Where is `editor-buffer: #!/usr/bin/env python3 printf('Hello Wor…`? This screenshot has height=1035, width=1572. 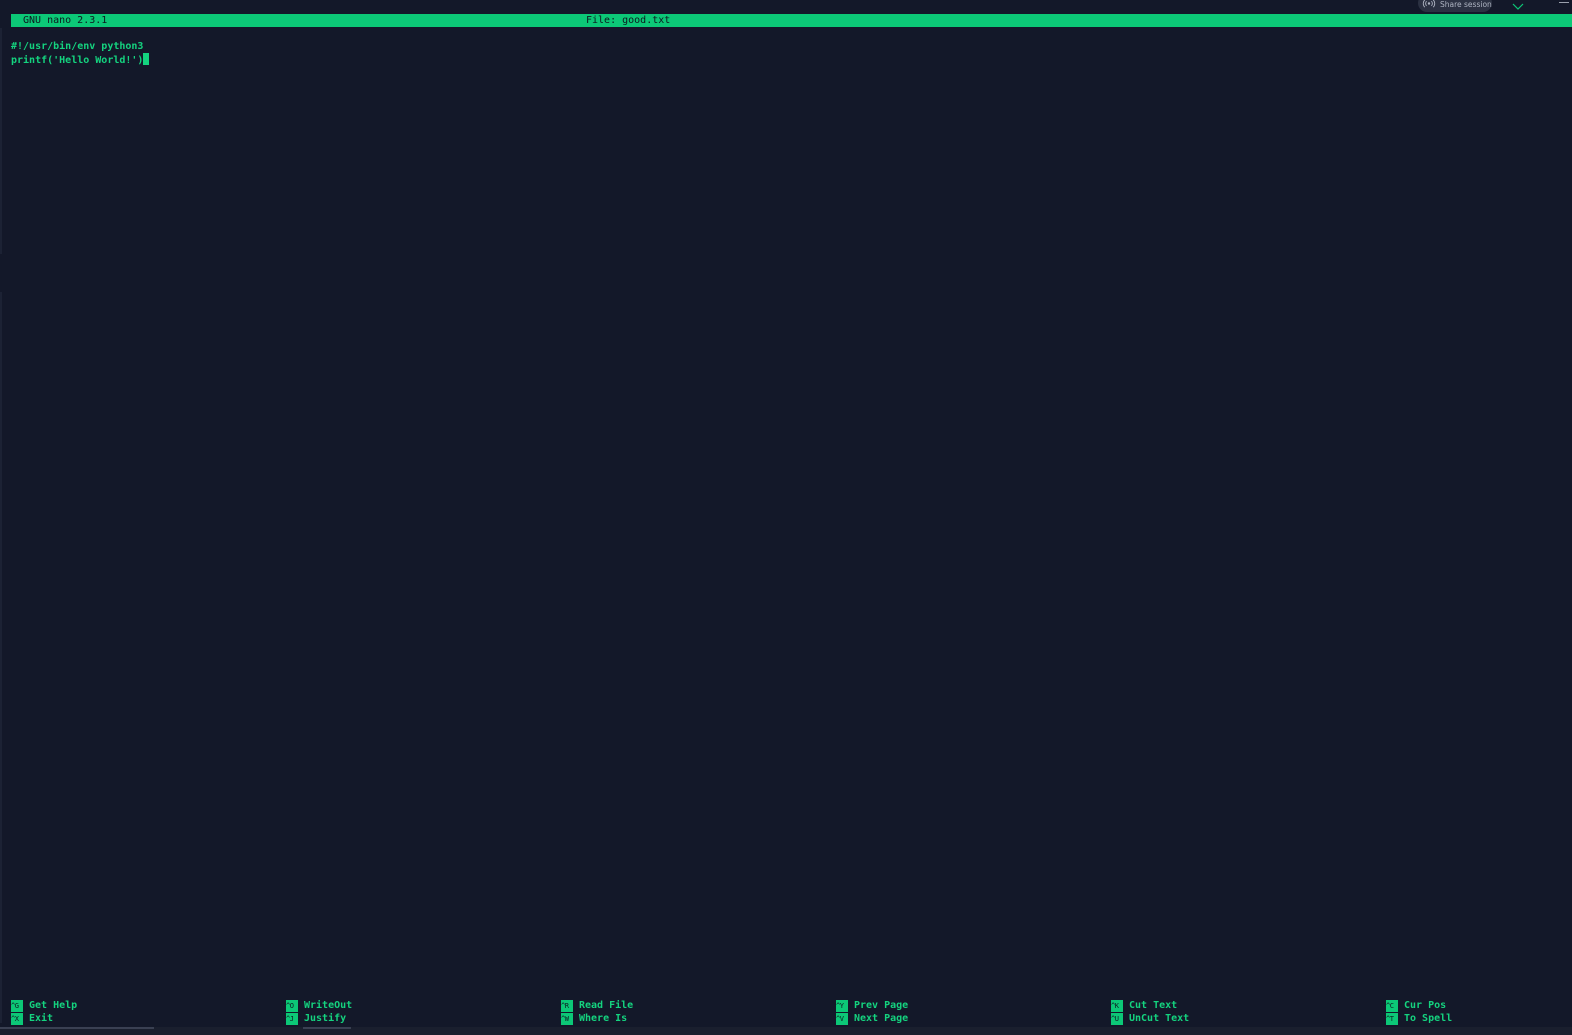
editor-buffer: #!/usr/bin/env python3 printf('Hello Wor… is located at coordinates (80, 53).